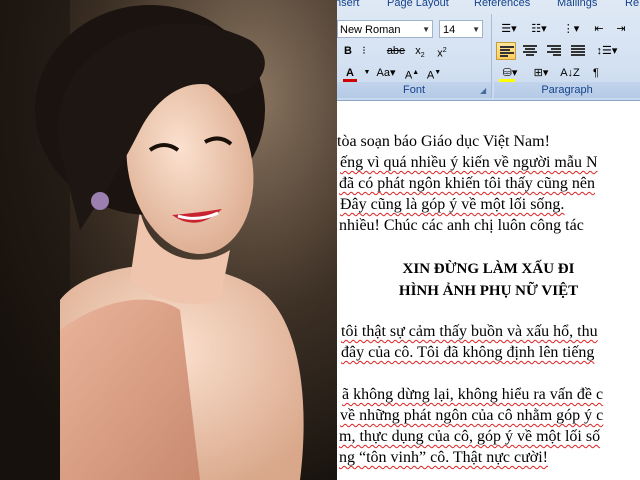 The width and height of the screenshot is (640, 480). Describe the element at coordinates (484, 91) in the screenshot. I see `font-dialog-launcher-icon: ◢` at that location.